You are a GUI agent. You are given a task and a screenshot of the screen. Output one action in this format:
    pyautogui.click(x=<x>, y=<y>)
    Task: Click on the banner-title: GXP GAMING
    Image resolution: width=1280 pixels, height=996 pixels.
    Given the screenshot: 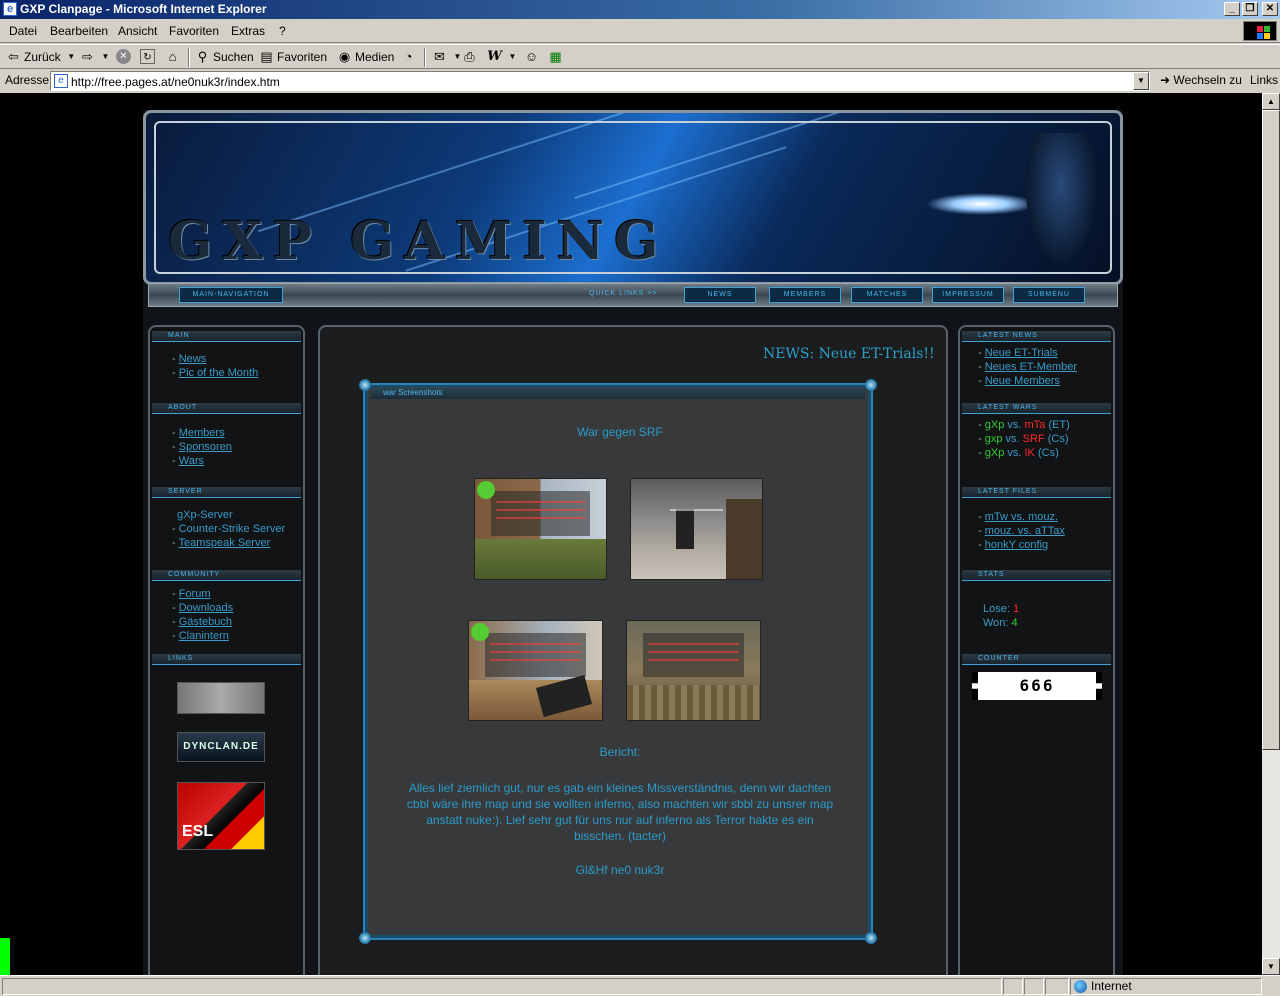 What is the action you would take?
    pyautogui.click(x=418, y=241)
    